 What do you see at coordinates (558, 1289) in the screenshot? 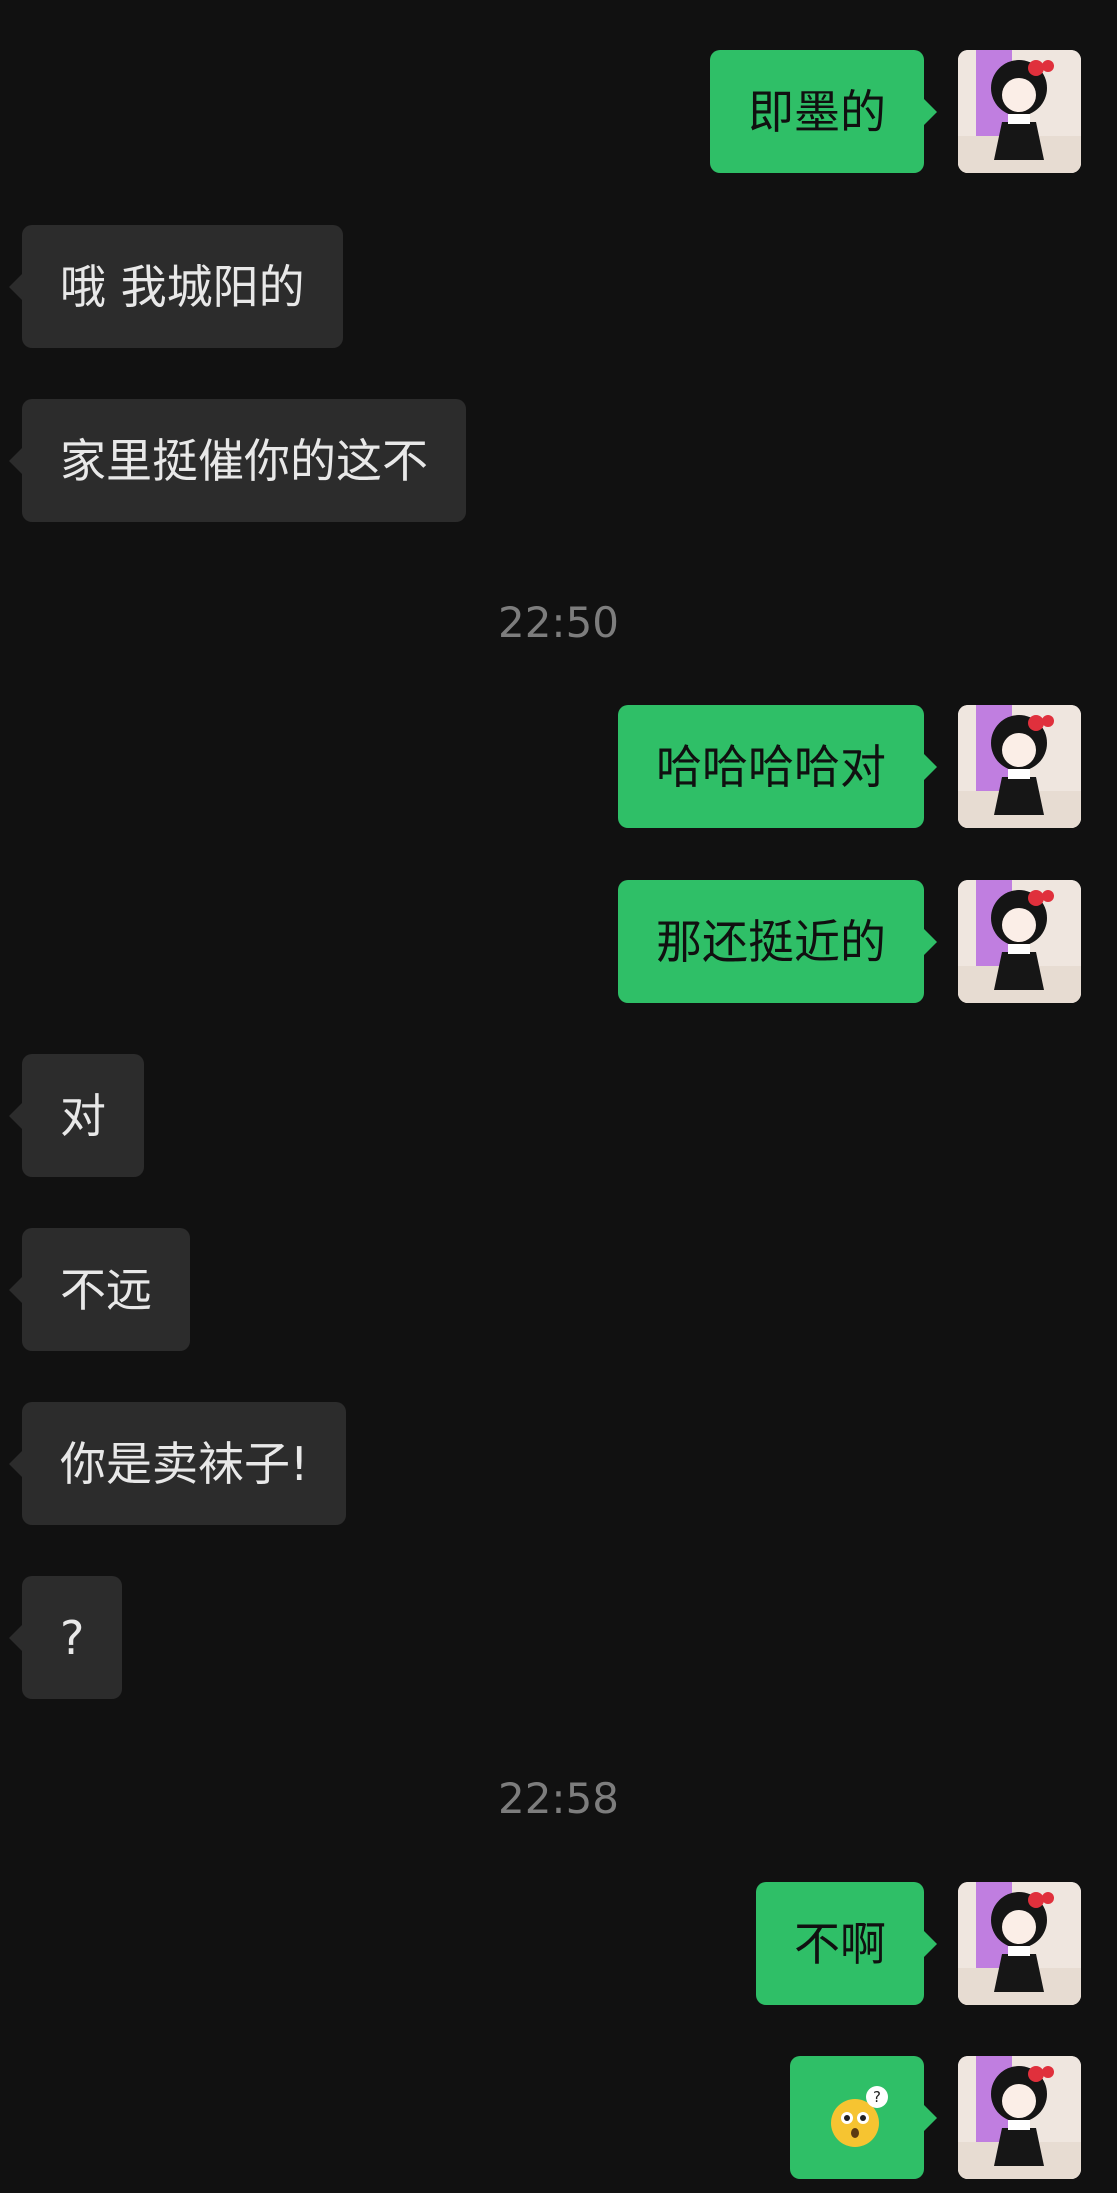
I see `message-row: 不远` at bounding box center [558, 1289].